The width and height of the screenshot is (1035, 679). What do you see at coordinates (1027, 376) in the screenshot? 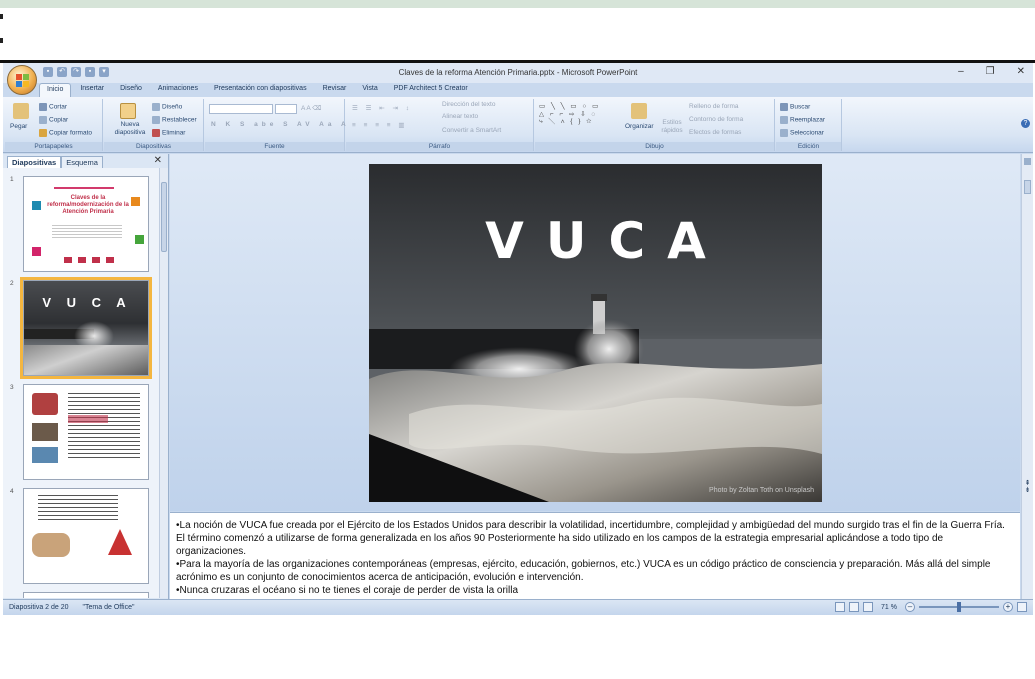
I see `editor-scrollbar: ⇞ ⇟` at bounding box center [1027, 376].